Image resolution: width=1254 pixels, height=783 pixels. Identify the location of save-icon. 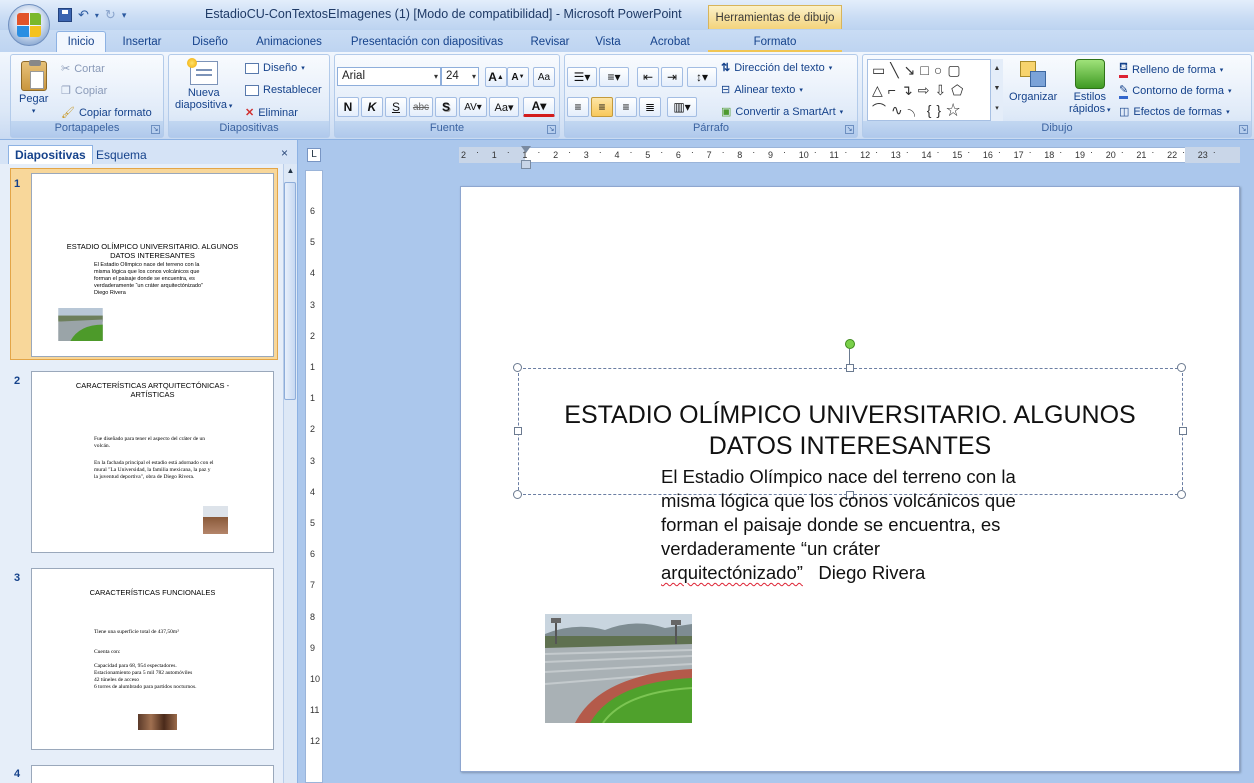
(65, 15).